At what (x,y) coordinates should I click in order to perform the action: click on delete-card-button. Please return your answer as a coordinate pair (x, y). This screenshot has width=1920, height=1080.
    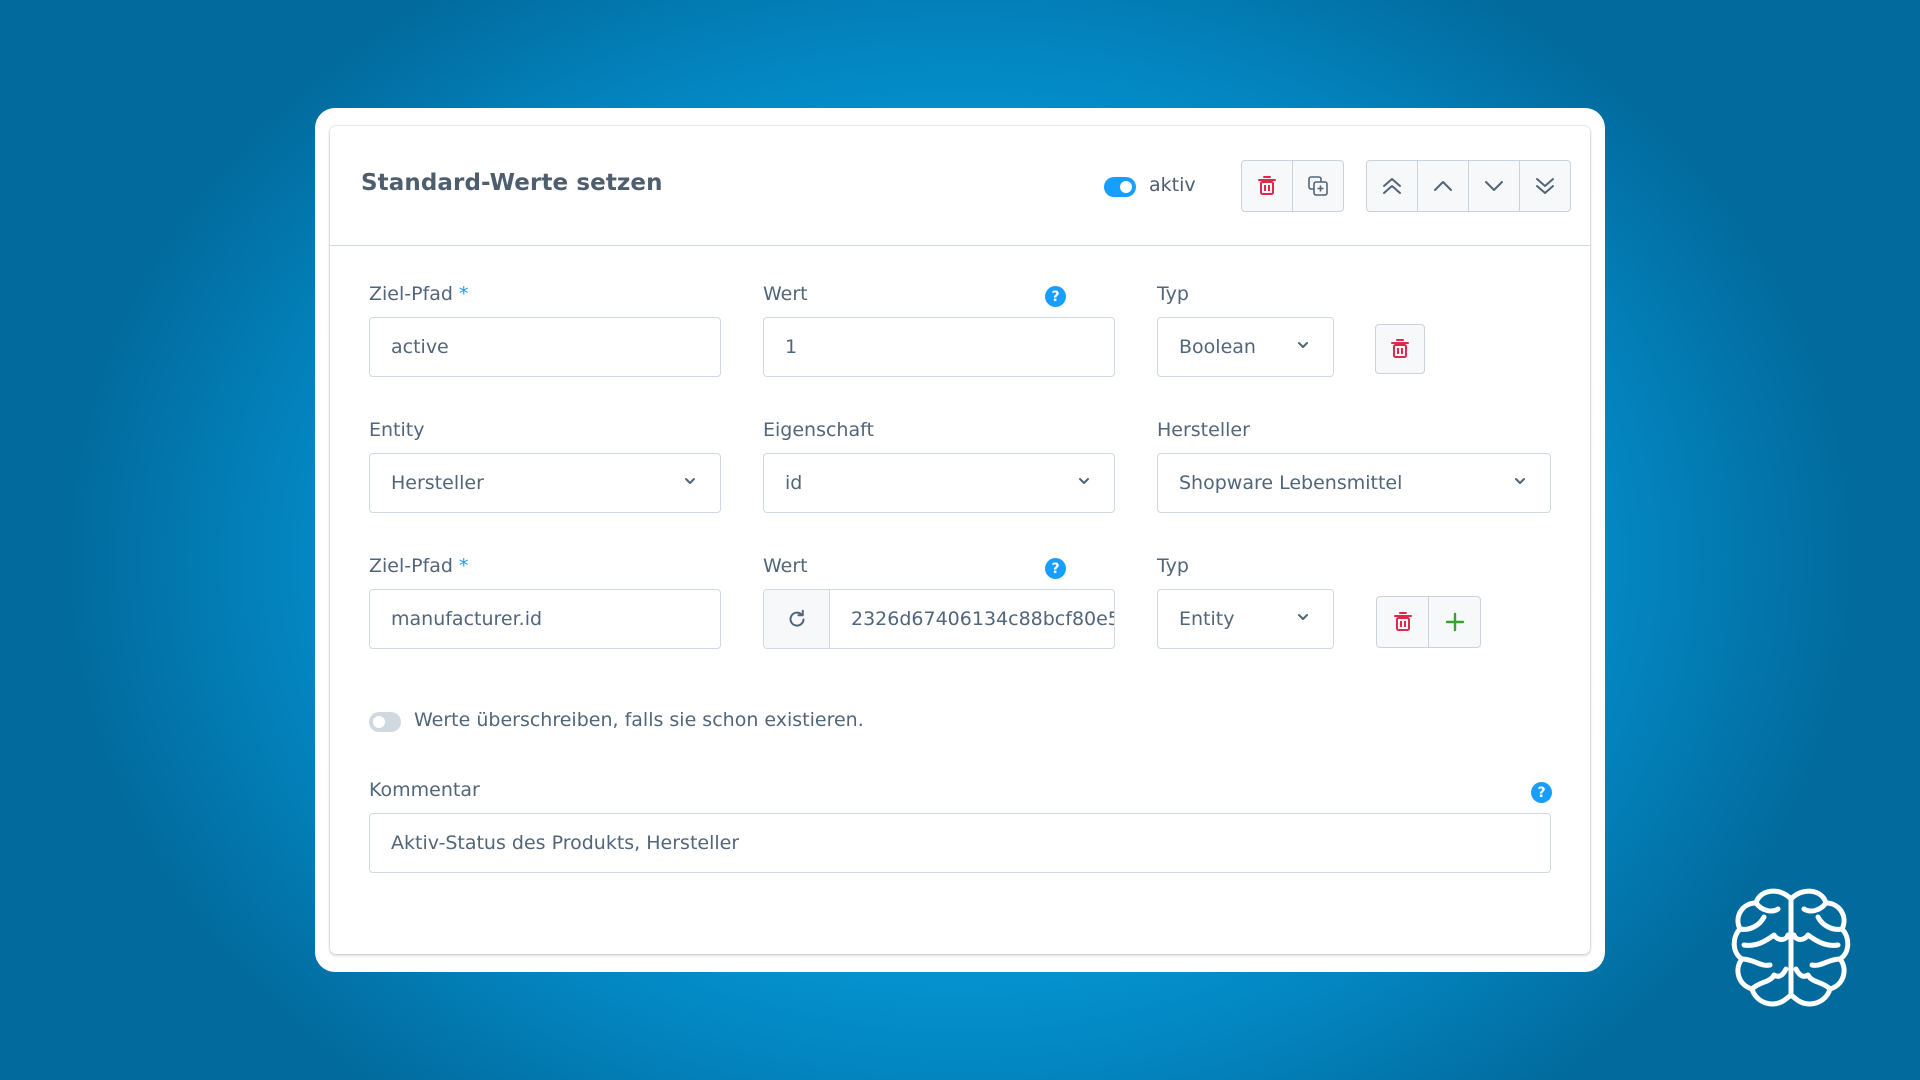
    Looking at the image, I should click on (1267, 186).